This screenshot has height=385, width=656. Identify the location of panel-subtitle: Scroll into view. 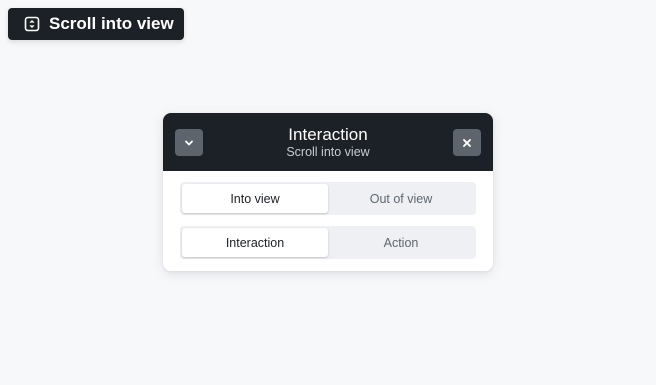
(328, 151).